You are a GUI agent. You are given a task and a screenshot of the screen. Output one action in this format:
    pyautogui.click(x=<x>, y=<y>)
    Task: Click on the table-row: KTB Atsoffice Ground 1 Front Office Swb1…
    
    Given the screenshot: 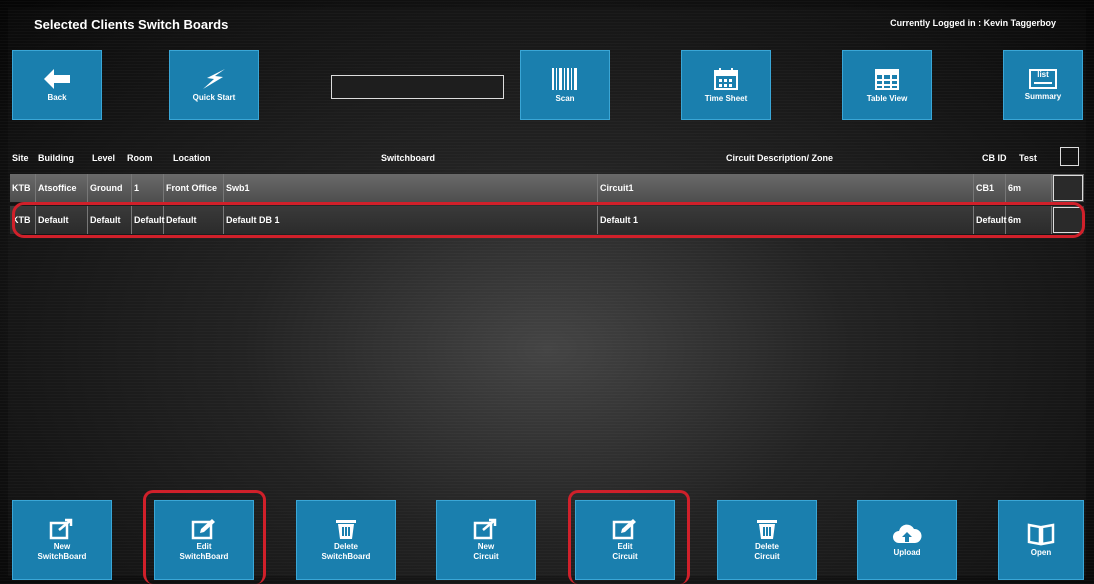 What is the action you would take?
    pyautogui.click(x=547, y=188)
    